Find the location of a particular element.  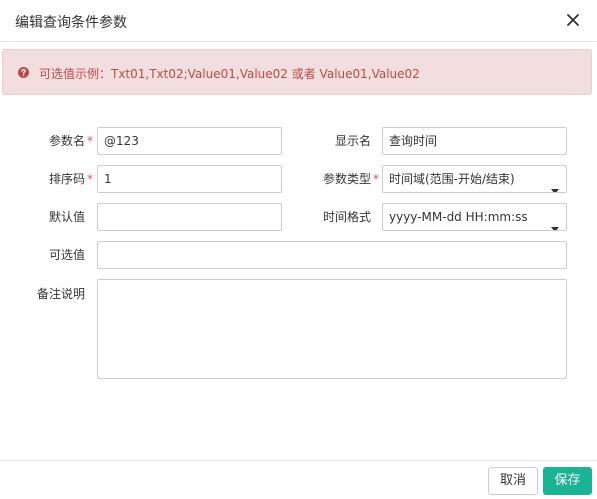

param-type-selected: 时间域(范围-开始/结束) is located at coordinates (452, 179).